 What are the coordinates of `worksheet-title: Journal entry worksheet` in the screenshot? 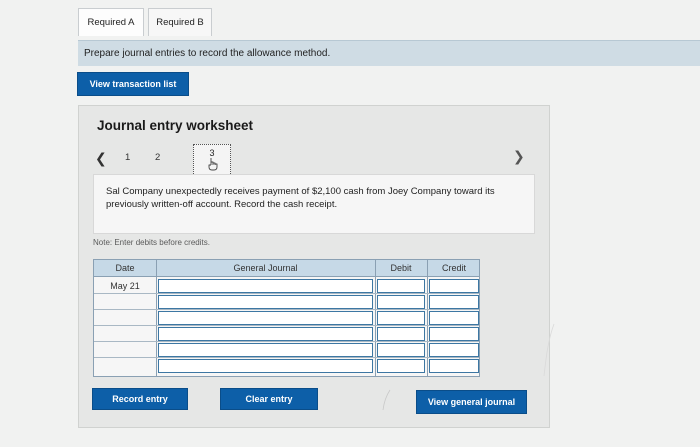 It's located at (175, 125).